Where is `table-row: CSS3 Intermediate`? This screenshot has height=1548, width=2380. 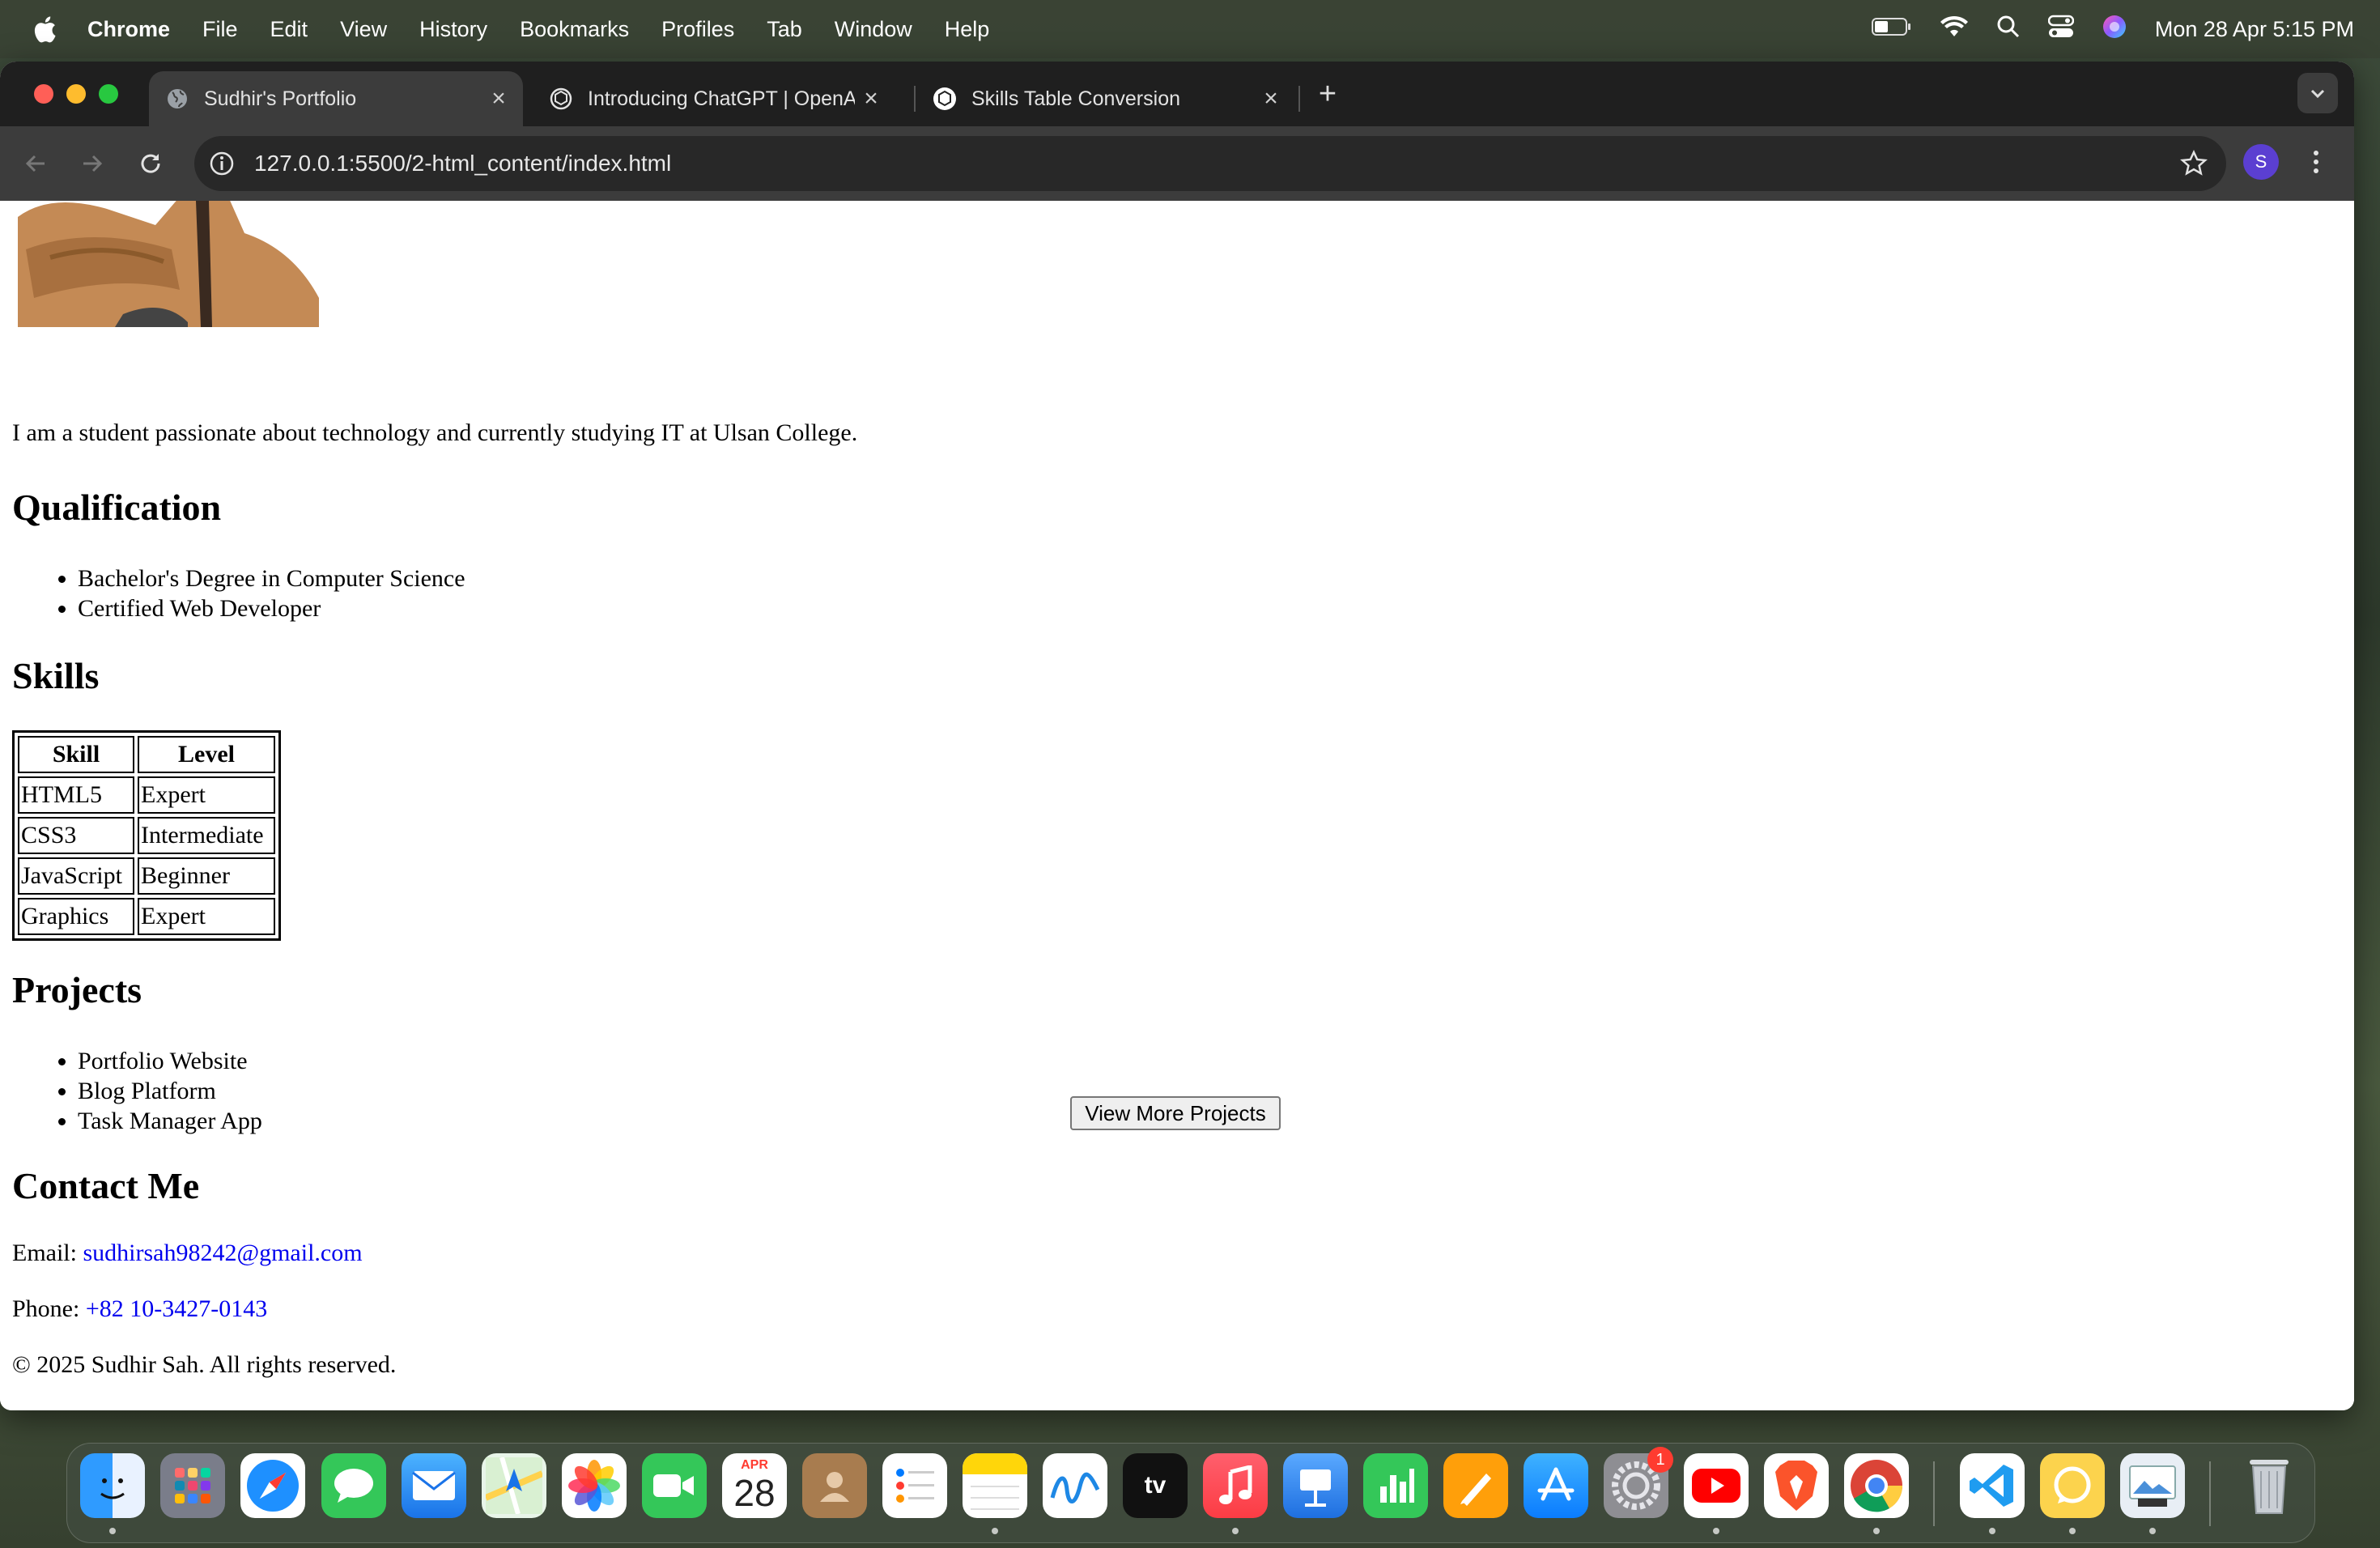
table-row: CSS3 Intermediate is located at coordinates (146, 835).